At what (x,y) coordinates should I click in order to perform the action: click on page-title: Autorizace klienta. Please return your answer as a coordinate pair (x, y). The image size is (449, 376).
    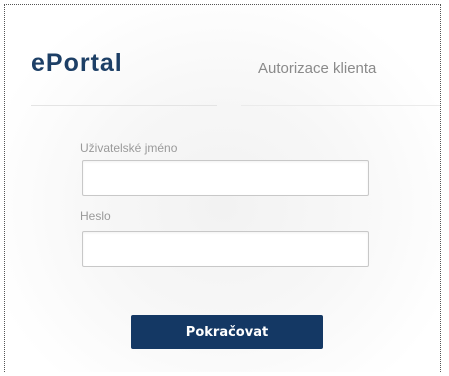
    Looking at the image, I should click on (317, 68).